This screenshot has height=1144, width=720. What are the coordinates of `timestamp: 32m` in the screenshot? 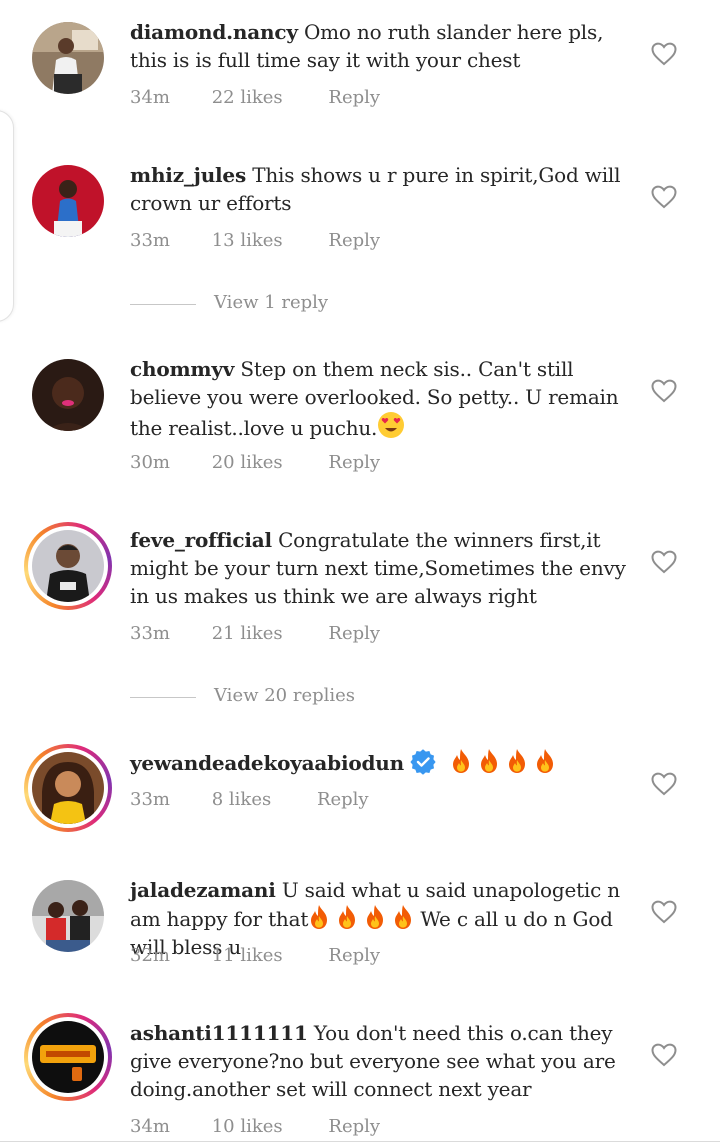 It's located at (150, 955).